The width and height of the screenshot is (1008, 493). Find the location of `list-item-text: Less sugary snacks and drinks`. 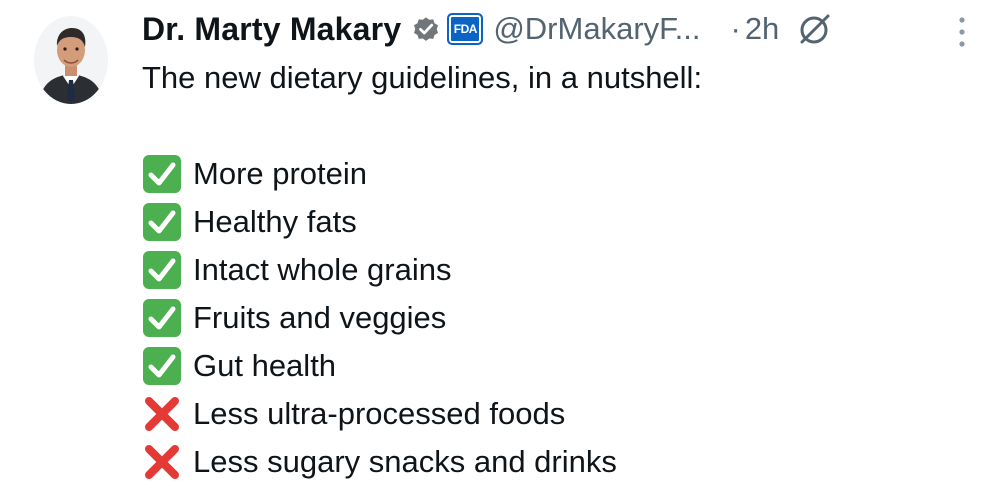

list-item-text: Less sugary snacks and drinks is located at coordinates (405, 461).